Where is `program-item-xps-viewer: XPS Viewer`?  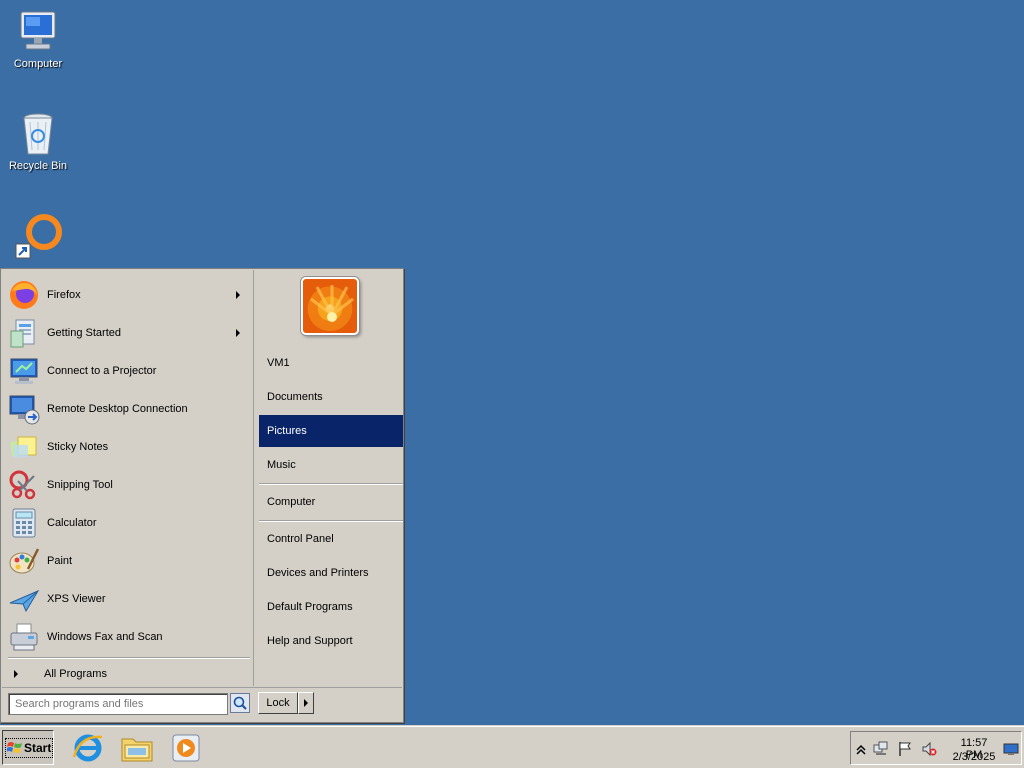 program-item-xps-viewer: XPS Viewer is located at coordinates (128, 599).